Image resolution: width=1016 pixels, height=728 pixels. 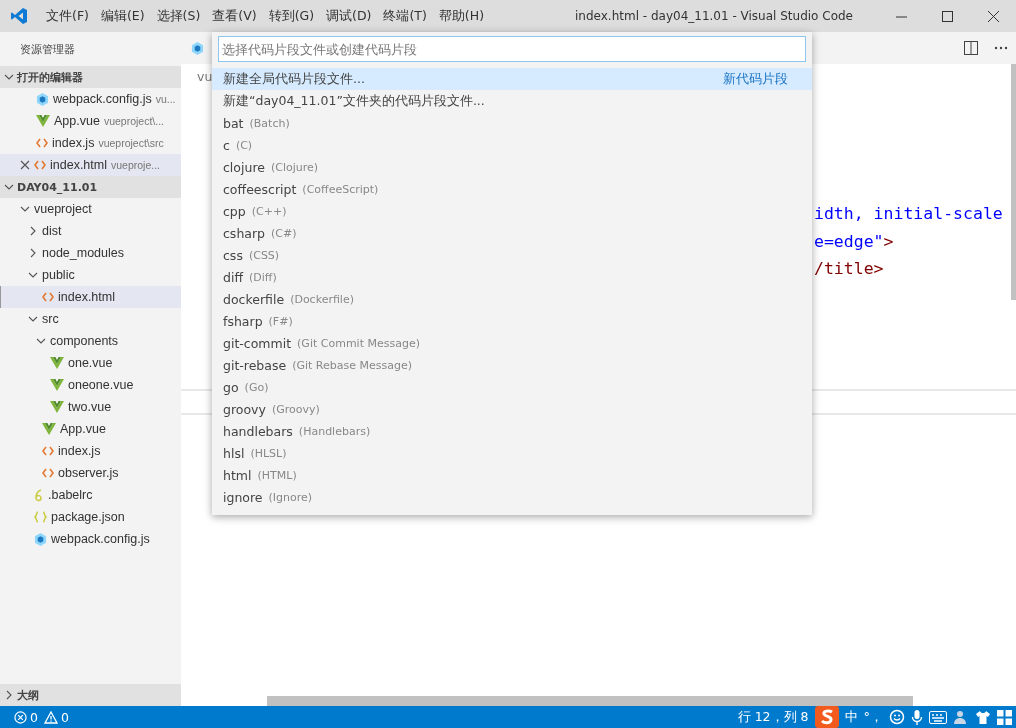 I want to click on section-header: DAY04_11.01, so click(x=90, y=187).